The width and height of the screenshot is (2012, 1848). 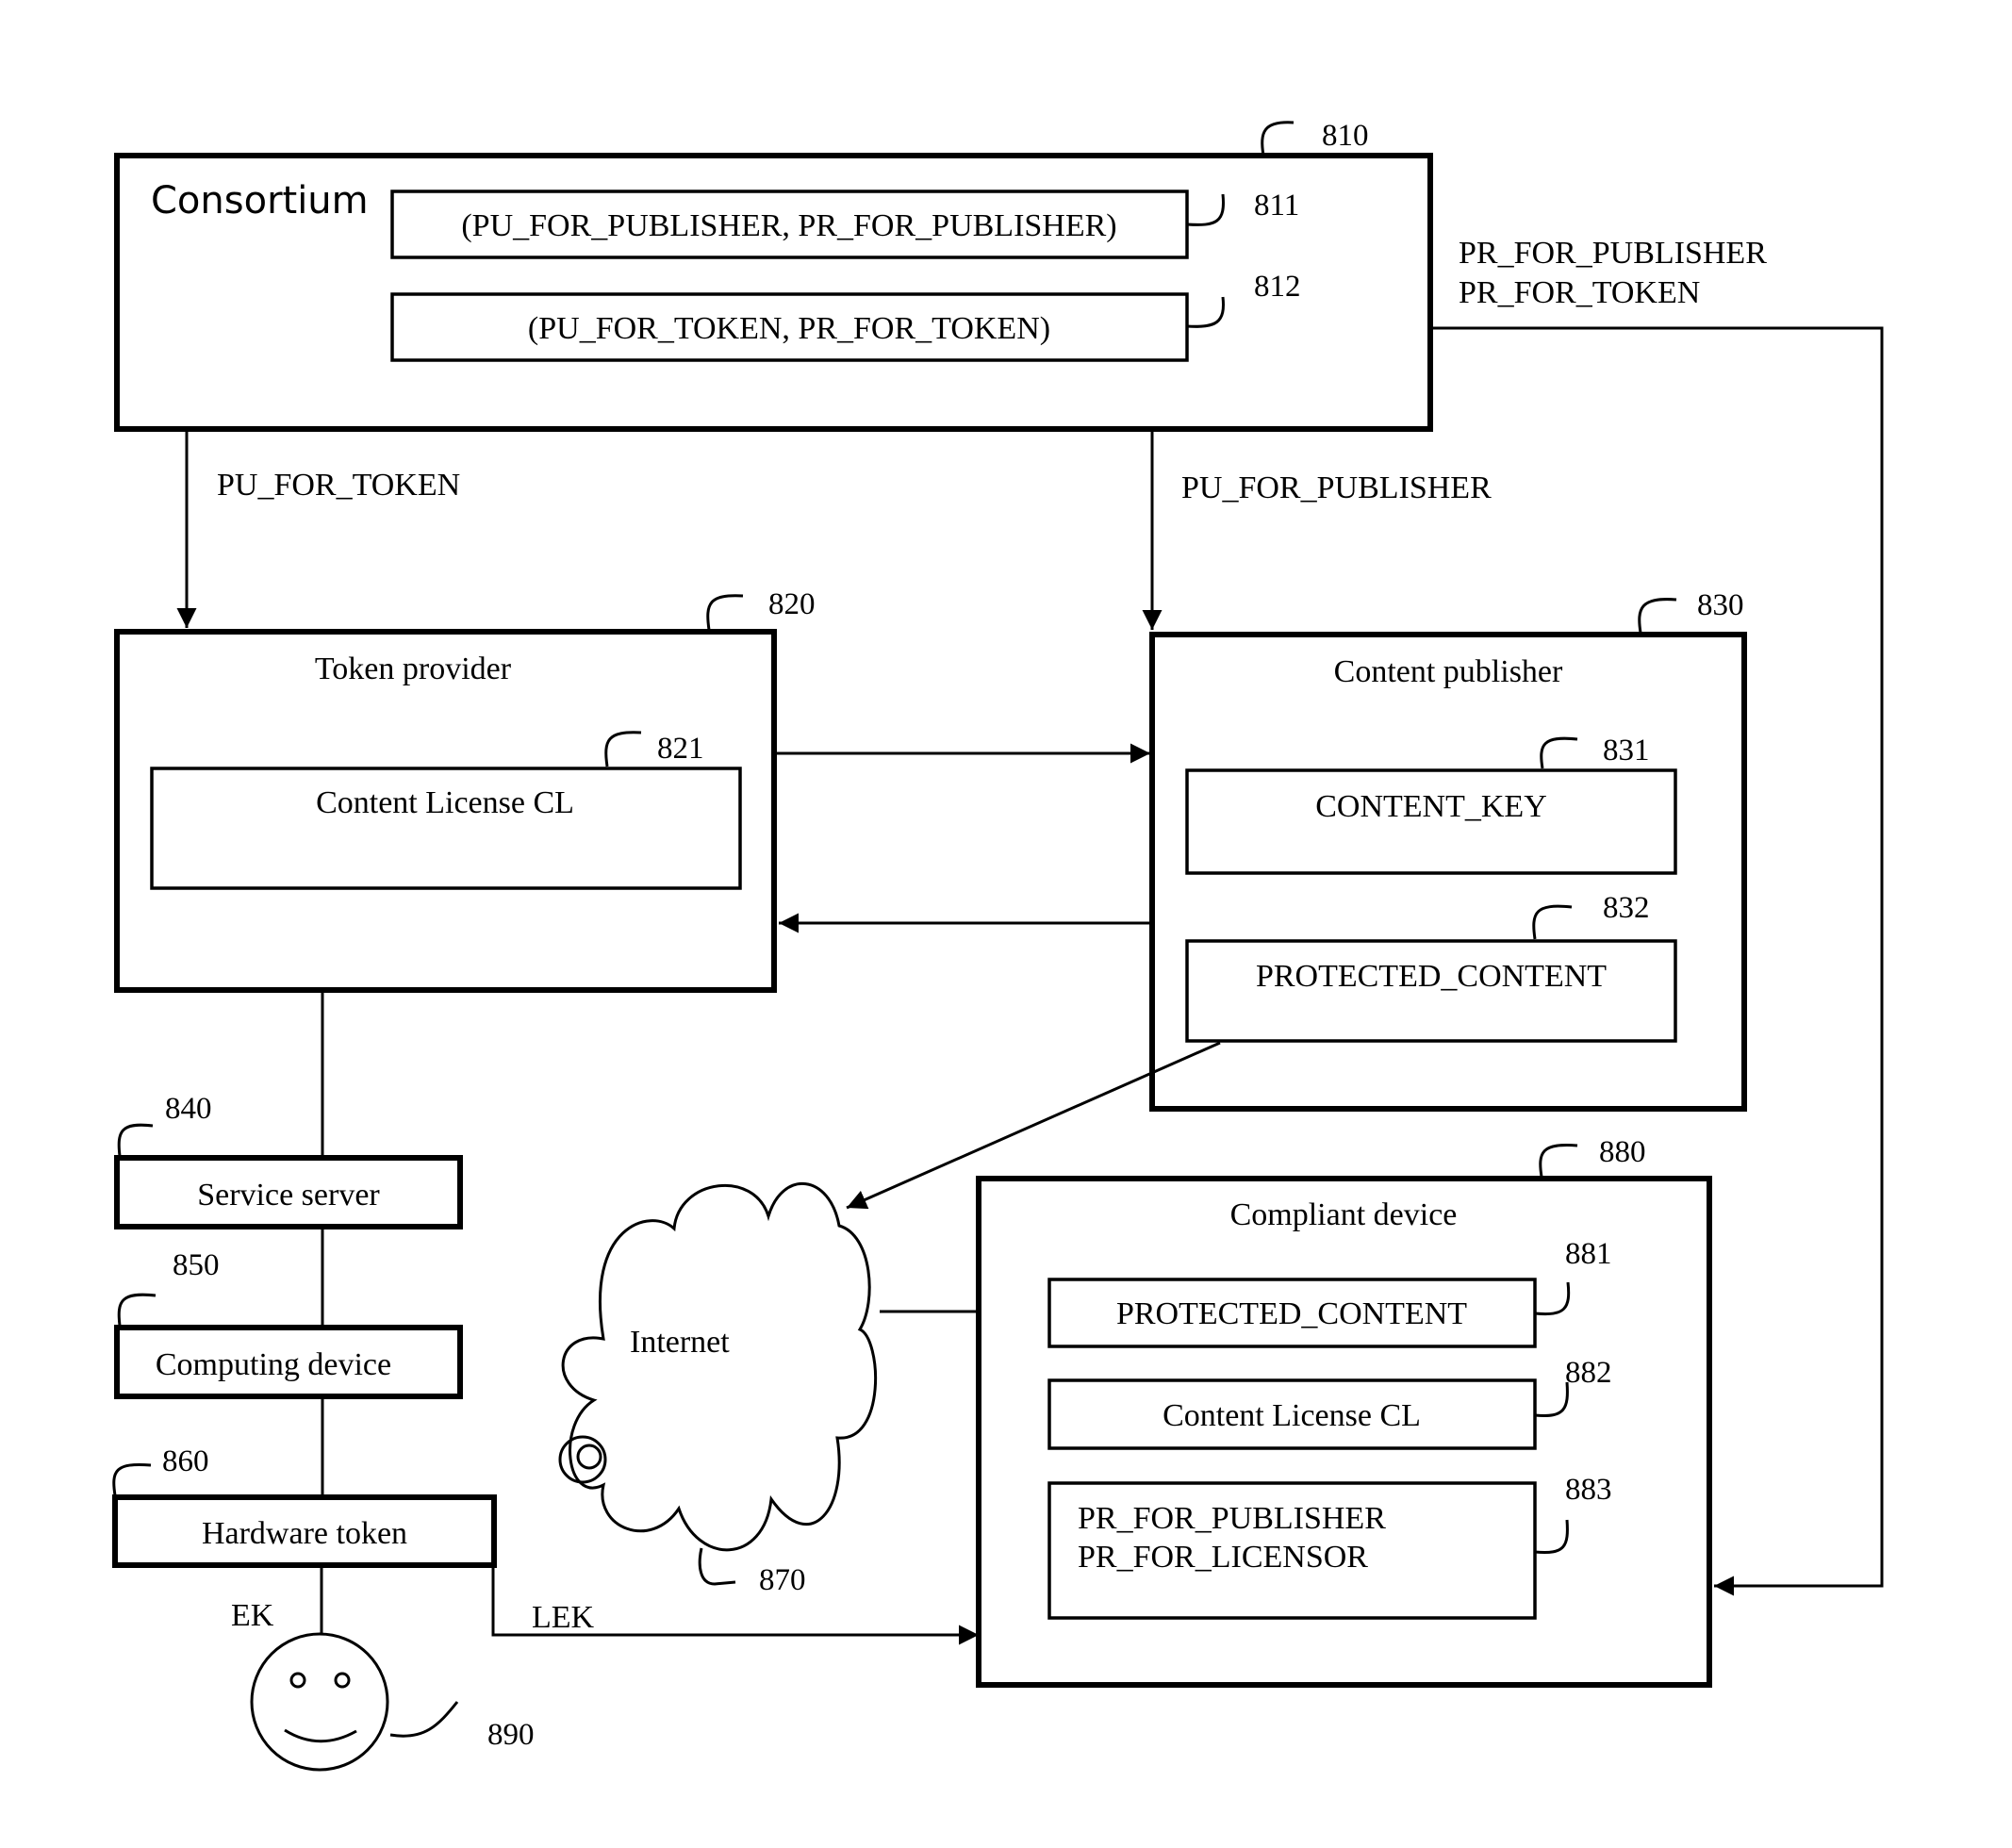 I want to click on ref-830: 830, so click(x=1720, y=605).